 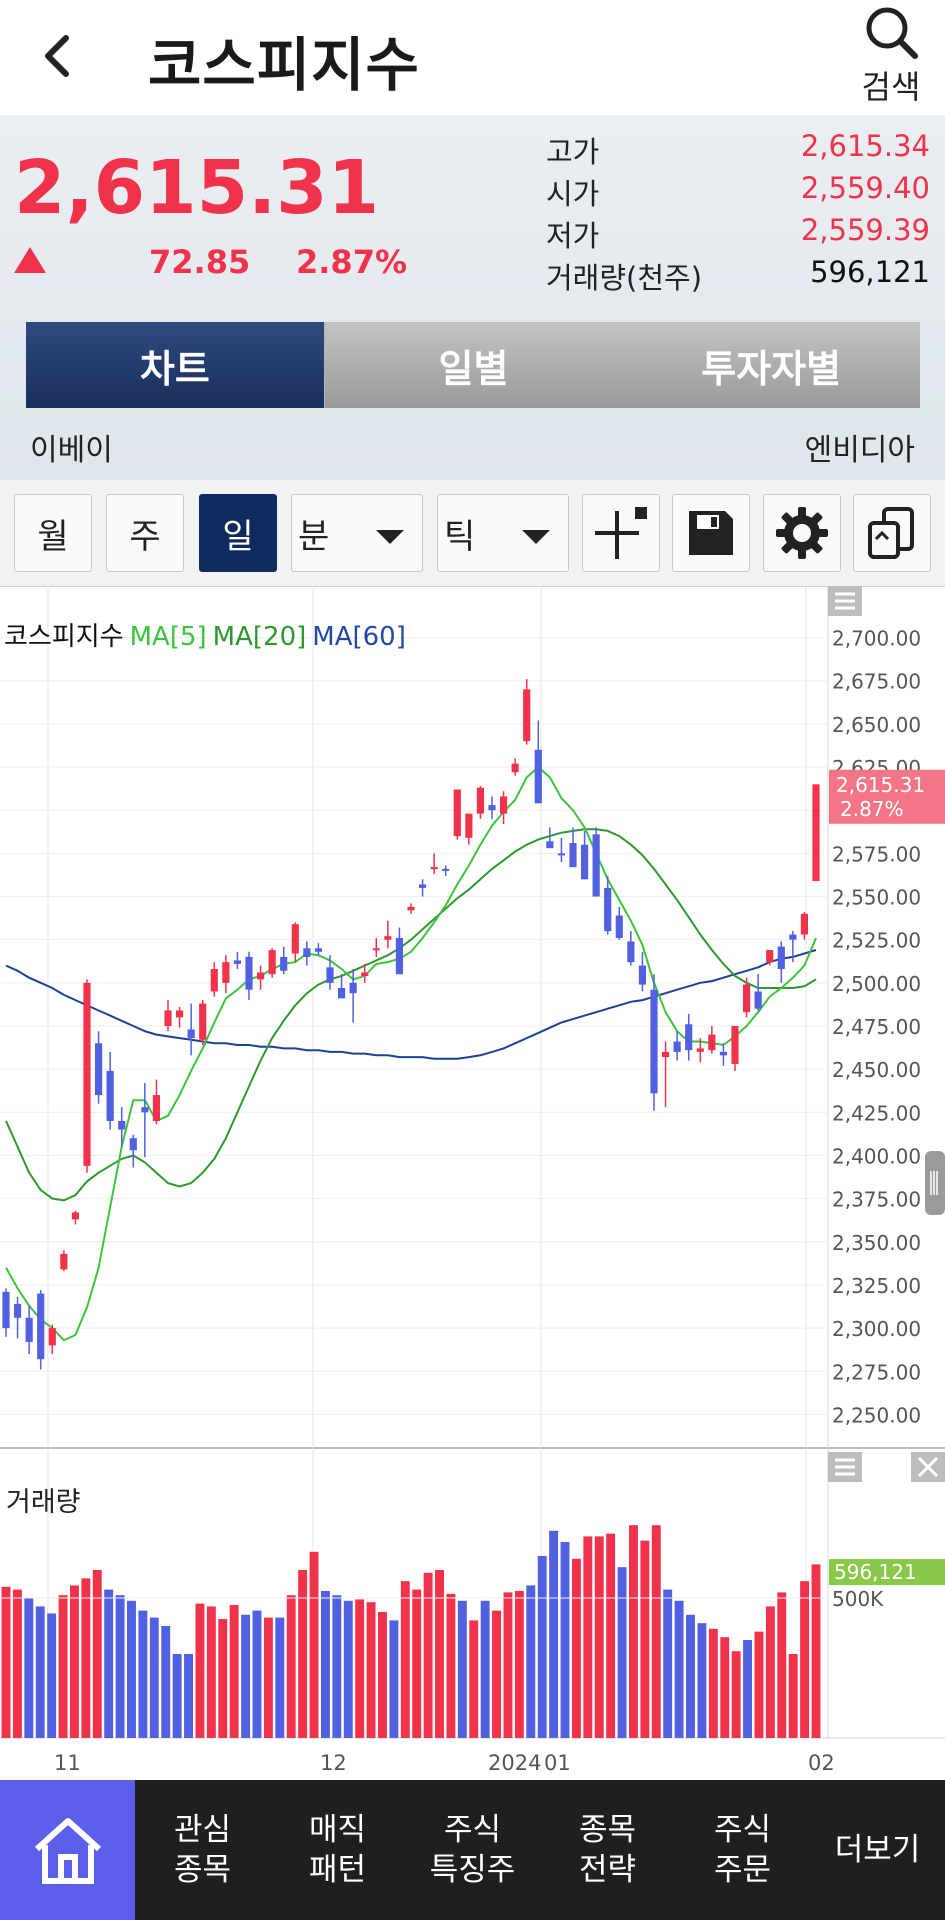 I want to click on y-tick-label: 2,575.00, so click(x=876, y=854).